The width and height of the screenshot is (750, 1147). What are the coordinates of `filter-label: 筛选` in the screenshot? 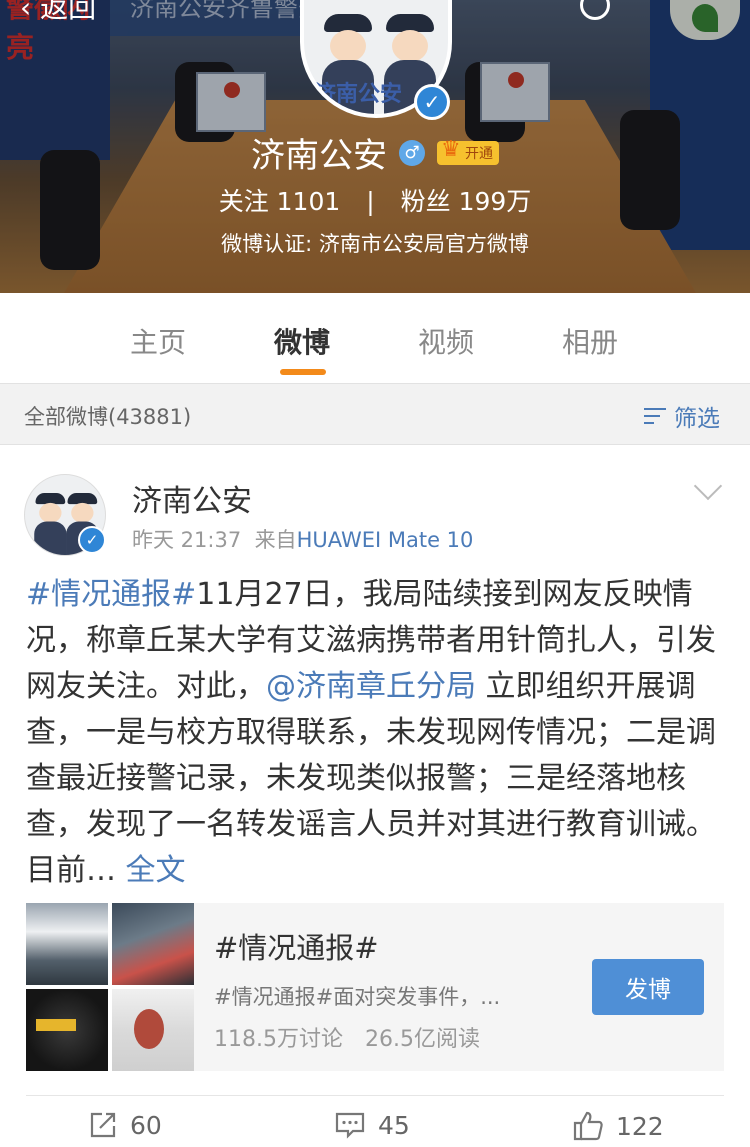 It's located at (697, 419).